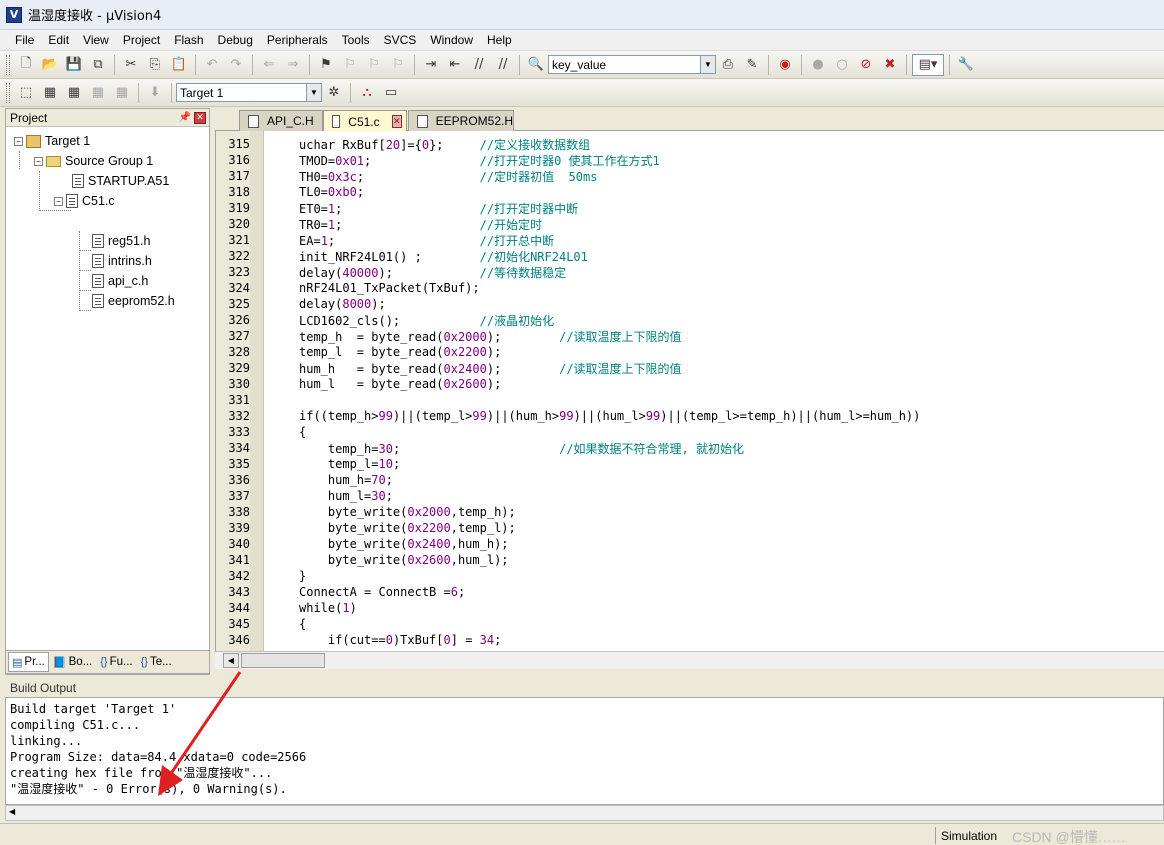  Describe the element at coordinates (249, 92) in the screenshot. I see `target-combobox: Target 1 ▼` at that location.